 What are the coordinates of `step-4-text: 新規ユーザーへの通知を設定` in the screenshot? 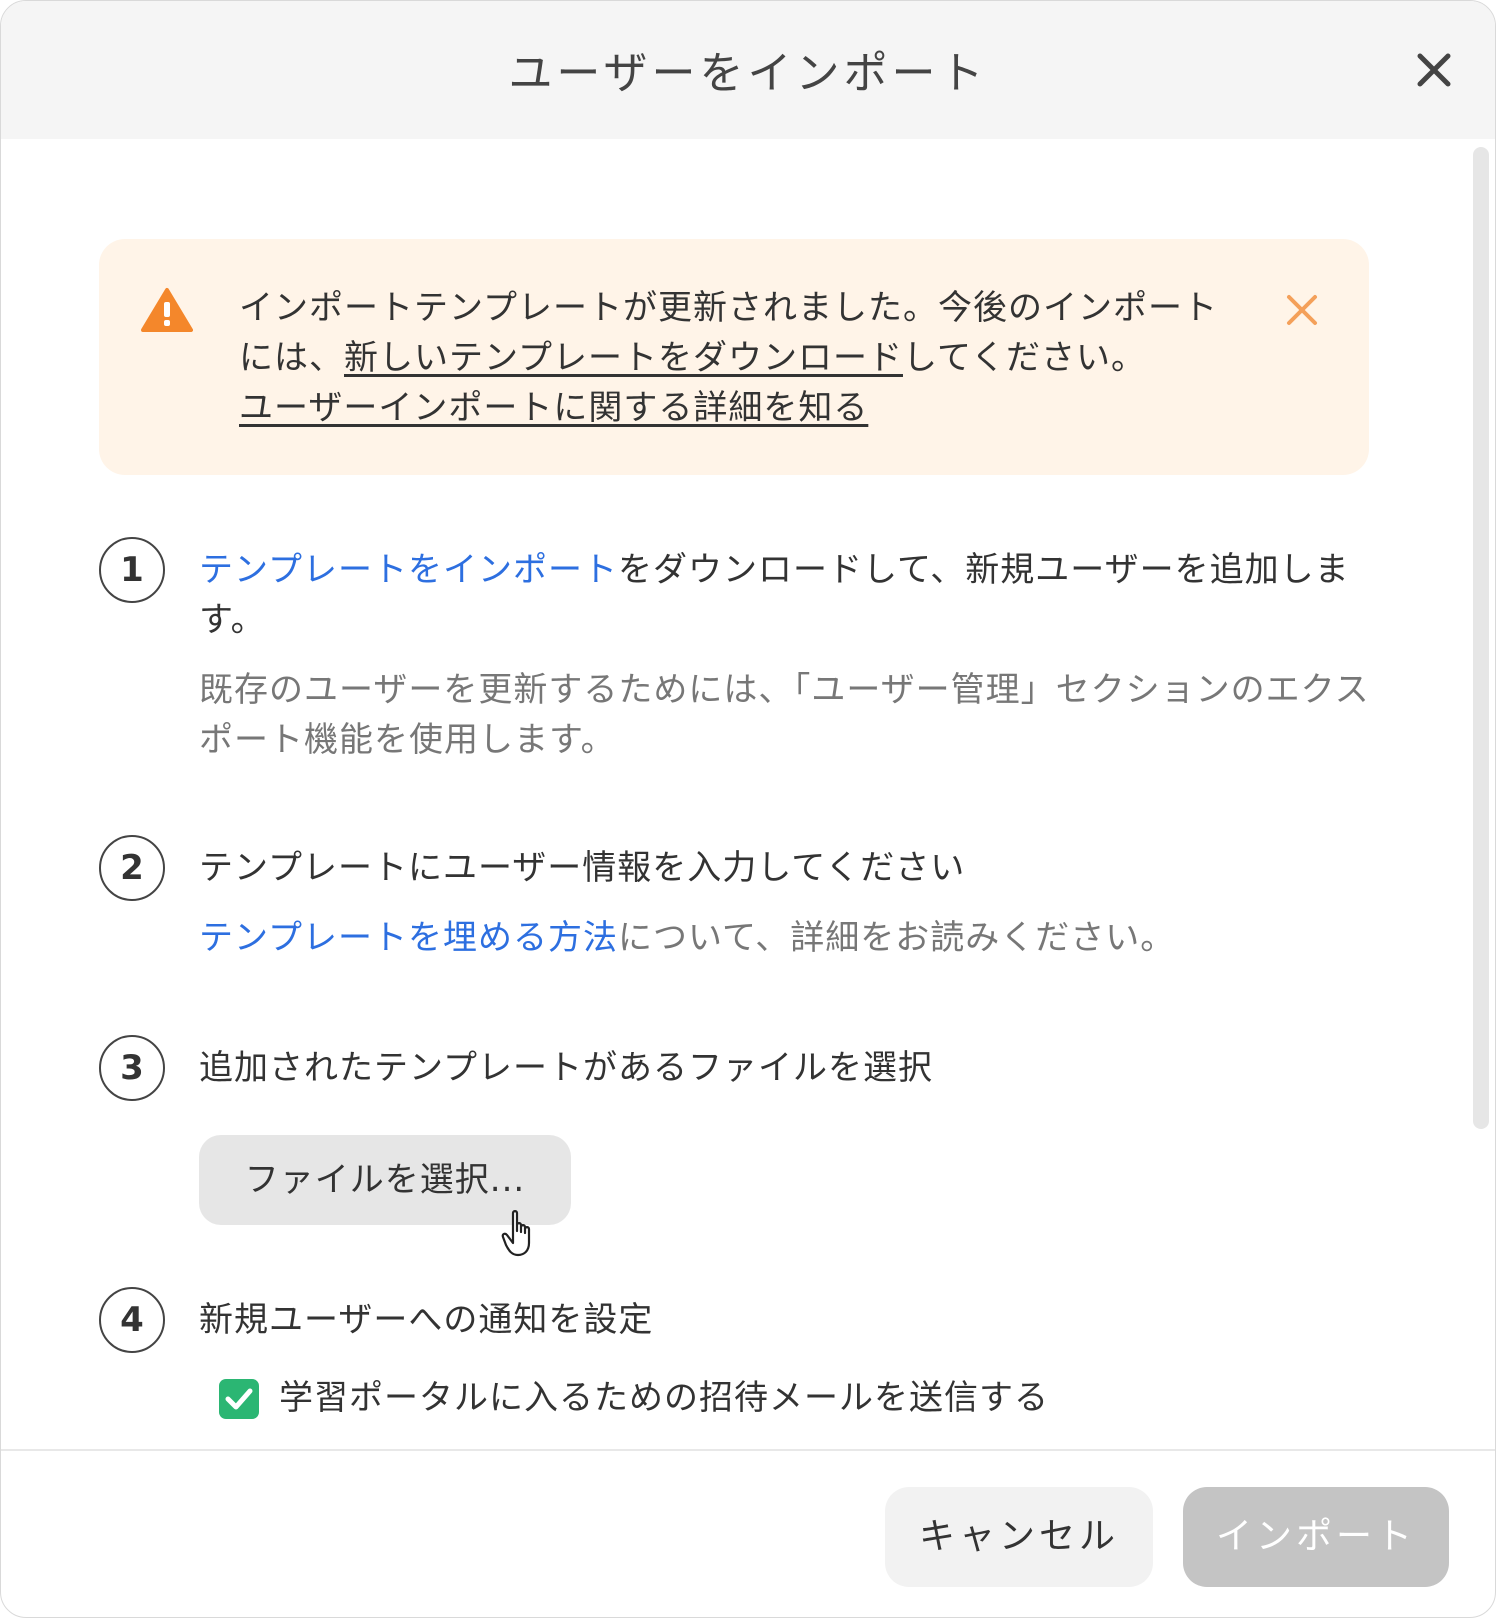 It's located at (426, 1320).